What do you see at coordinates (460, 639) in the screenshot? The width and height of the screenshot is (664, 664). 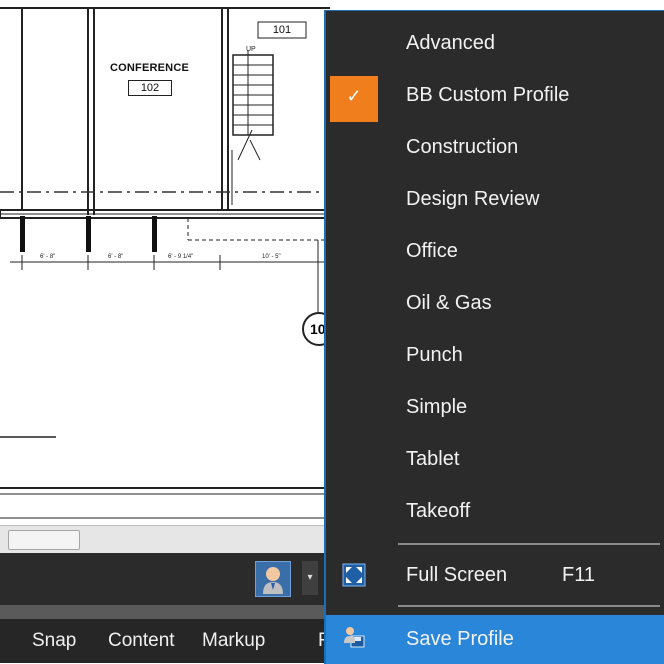 I see `menu-item-label: Save Profile` at bounding box center [460, 639].